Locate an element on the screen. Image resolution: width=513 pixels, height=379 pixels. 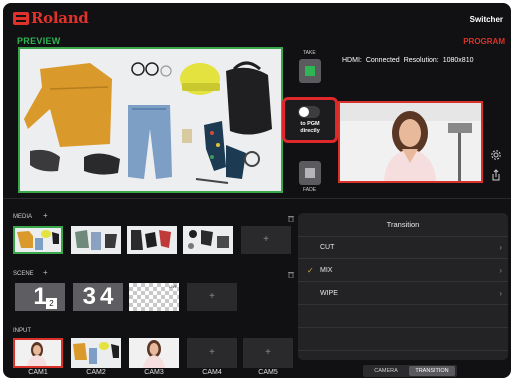
program-label: PROGRAM is located at coordinates (484, 41).